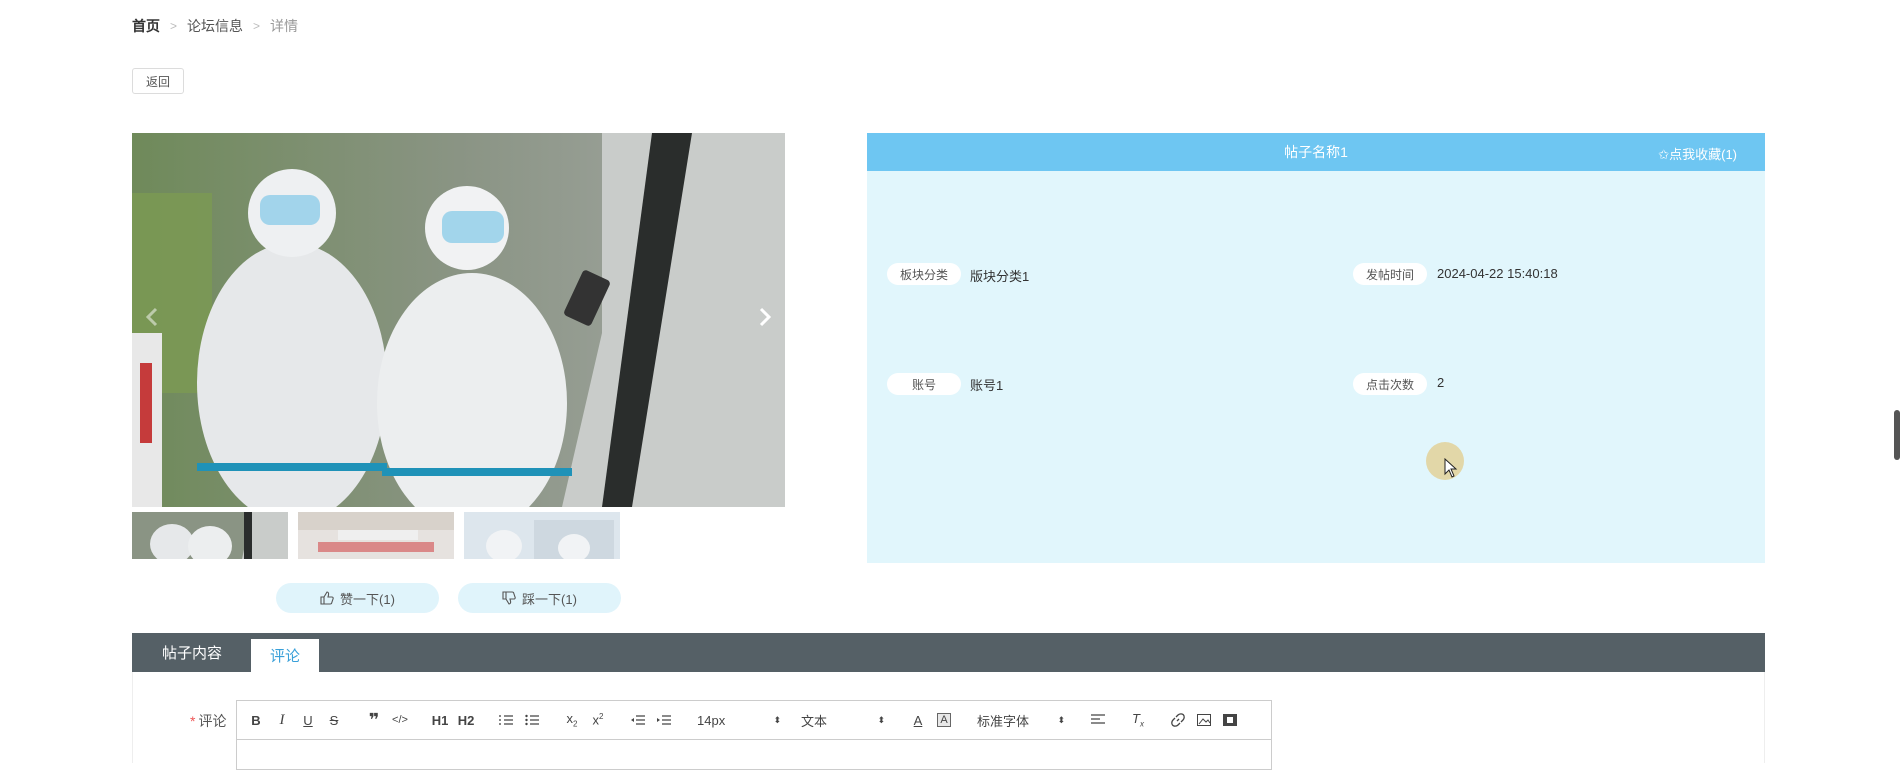 This screenshot has height=770, width=1900. What do you see at coordinates (208, 721) in the screenshot?
I see `comment-field-label: * 评论` at bounding box center [208, 721].